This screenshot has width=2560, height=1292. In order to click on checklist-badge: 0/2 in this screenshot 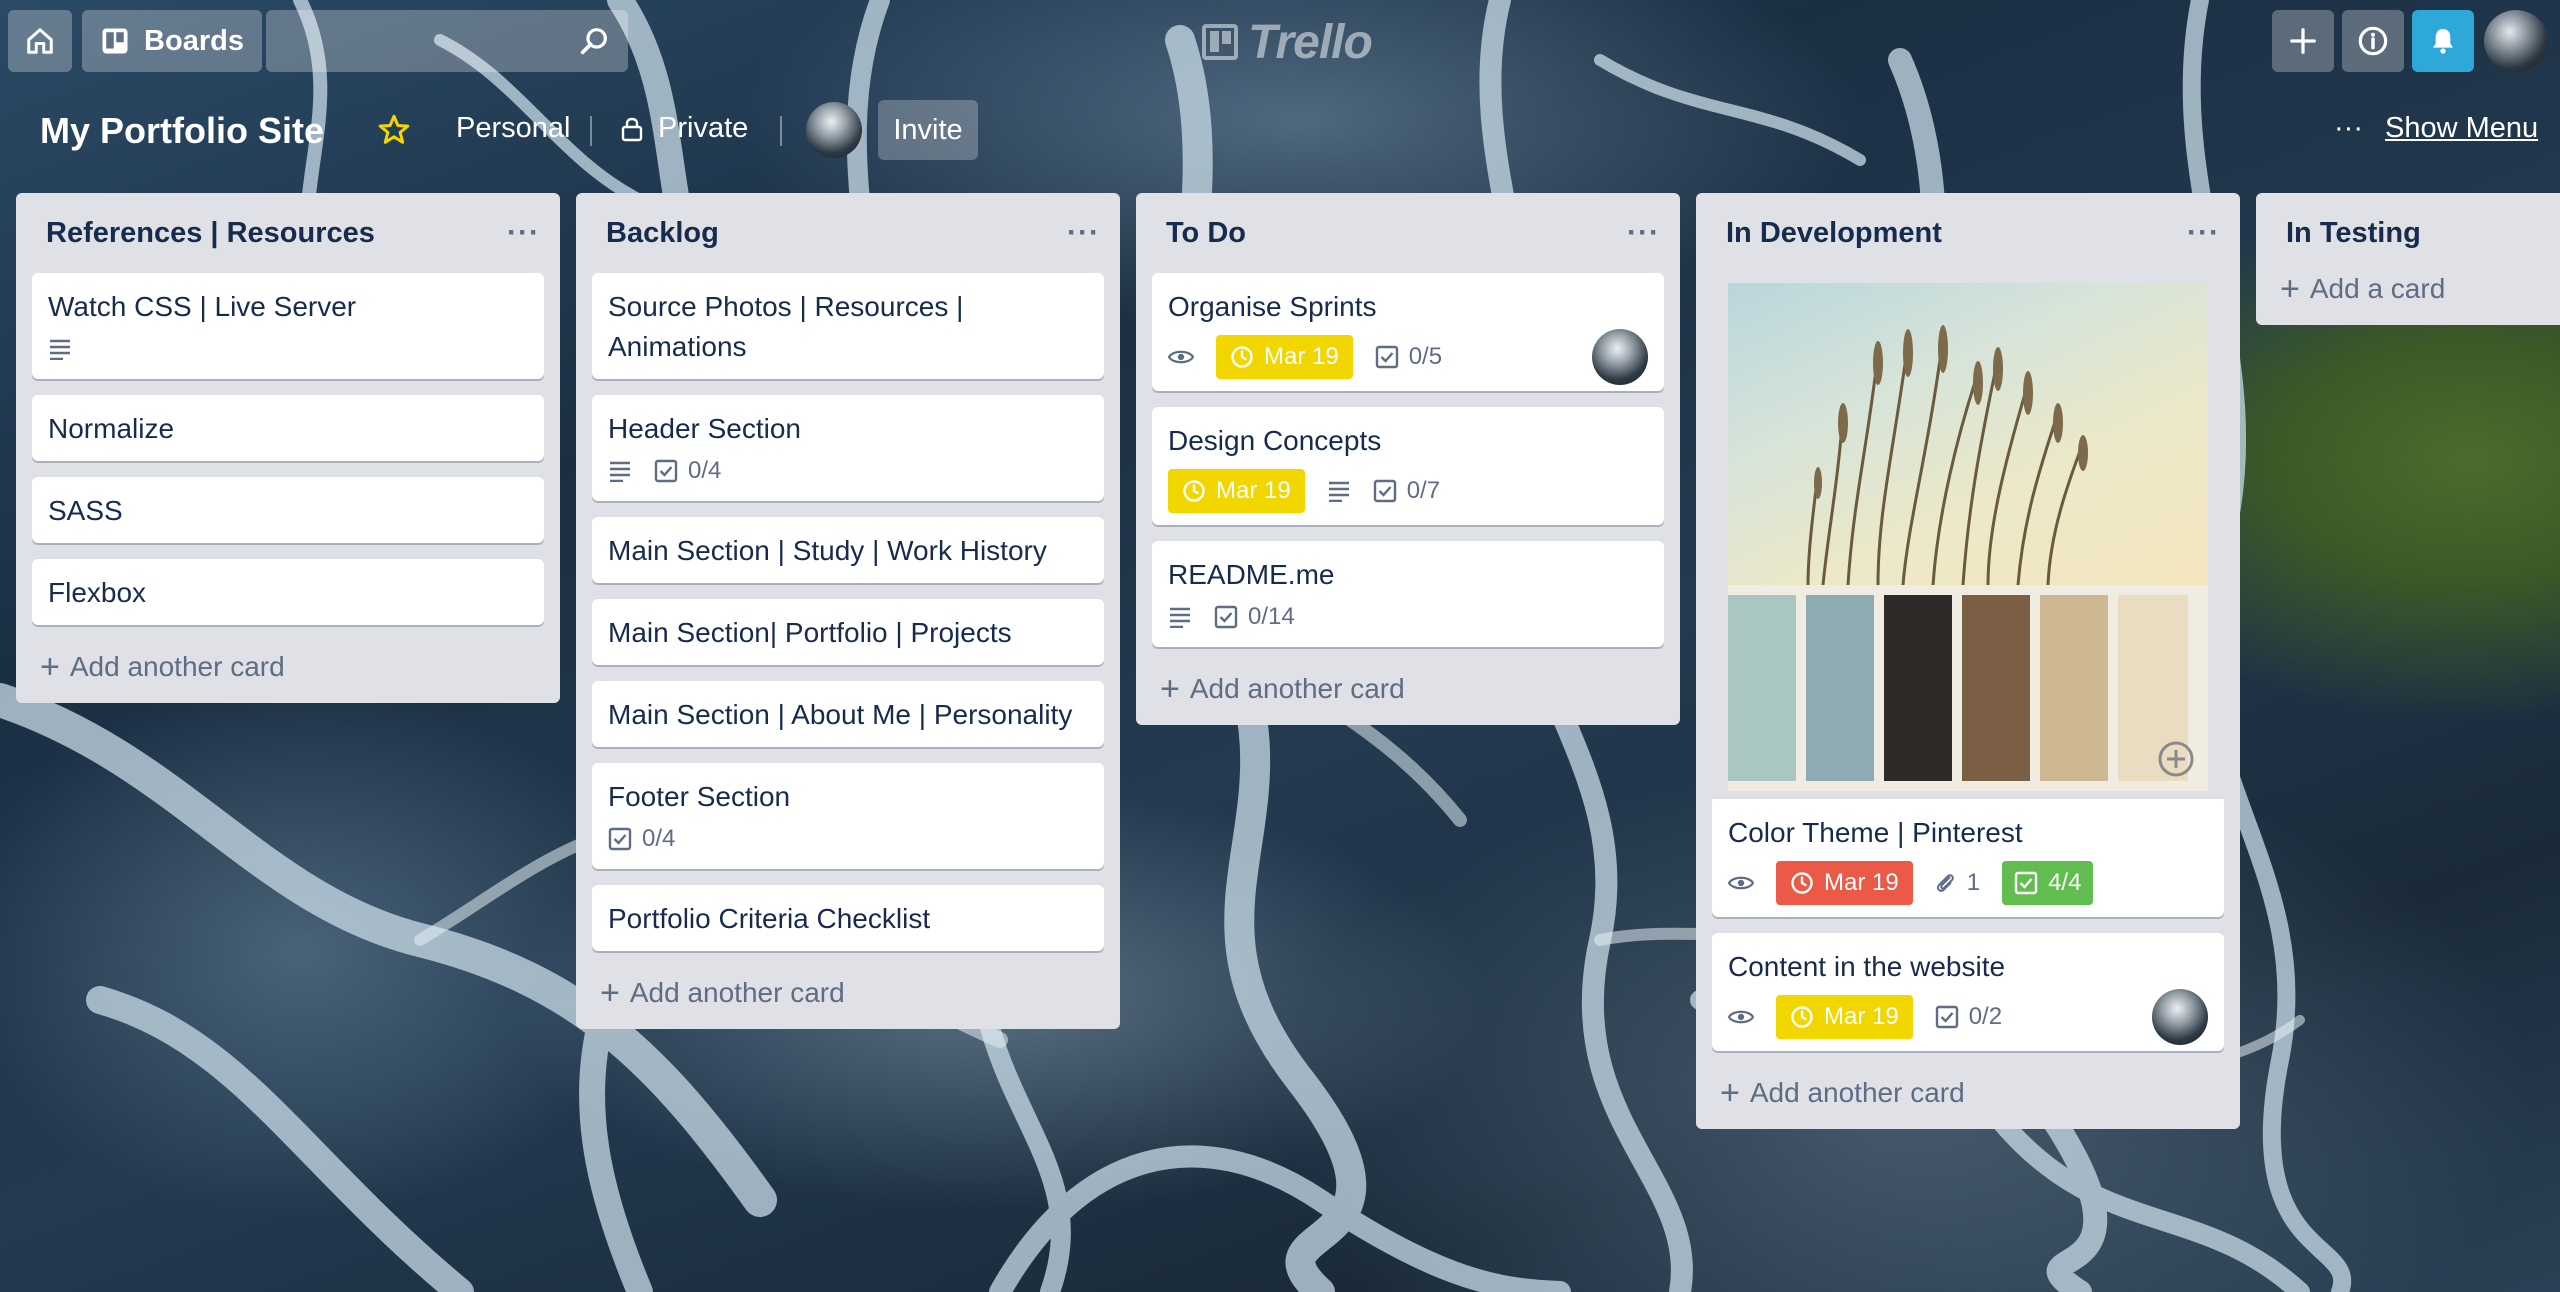, I will do `click(1968, 1017)`.